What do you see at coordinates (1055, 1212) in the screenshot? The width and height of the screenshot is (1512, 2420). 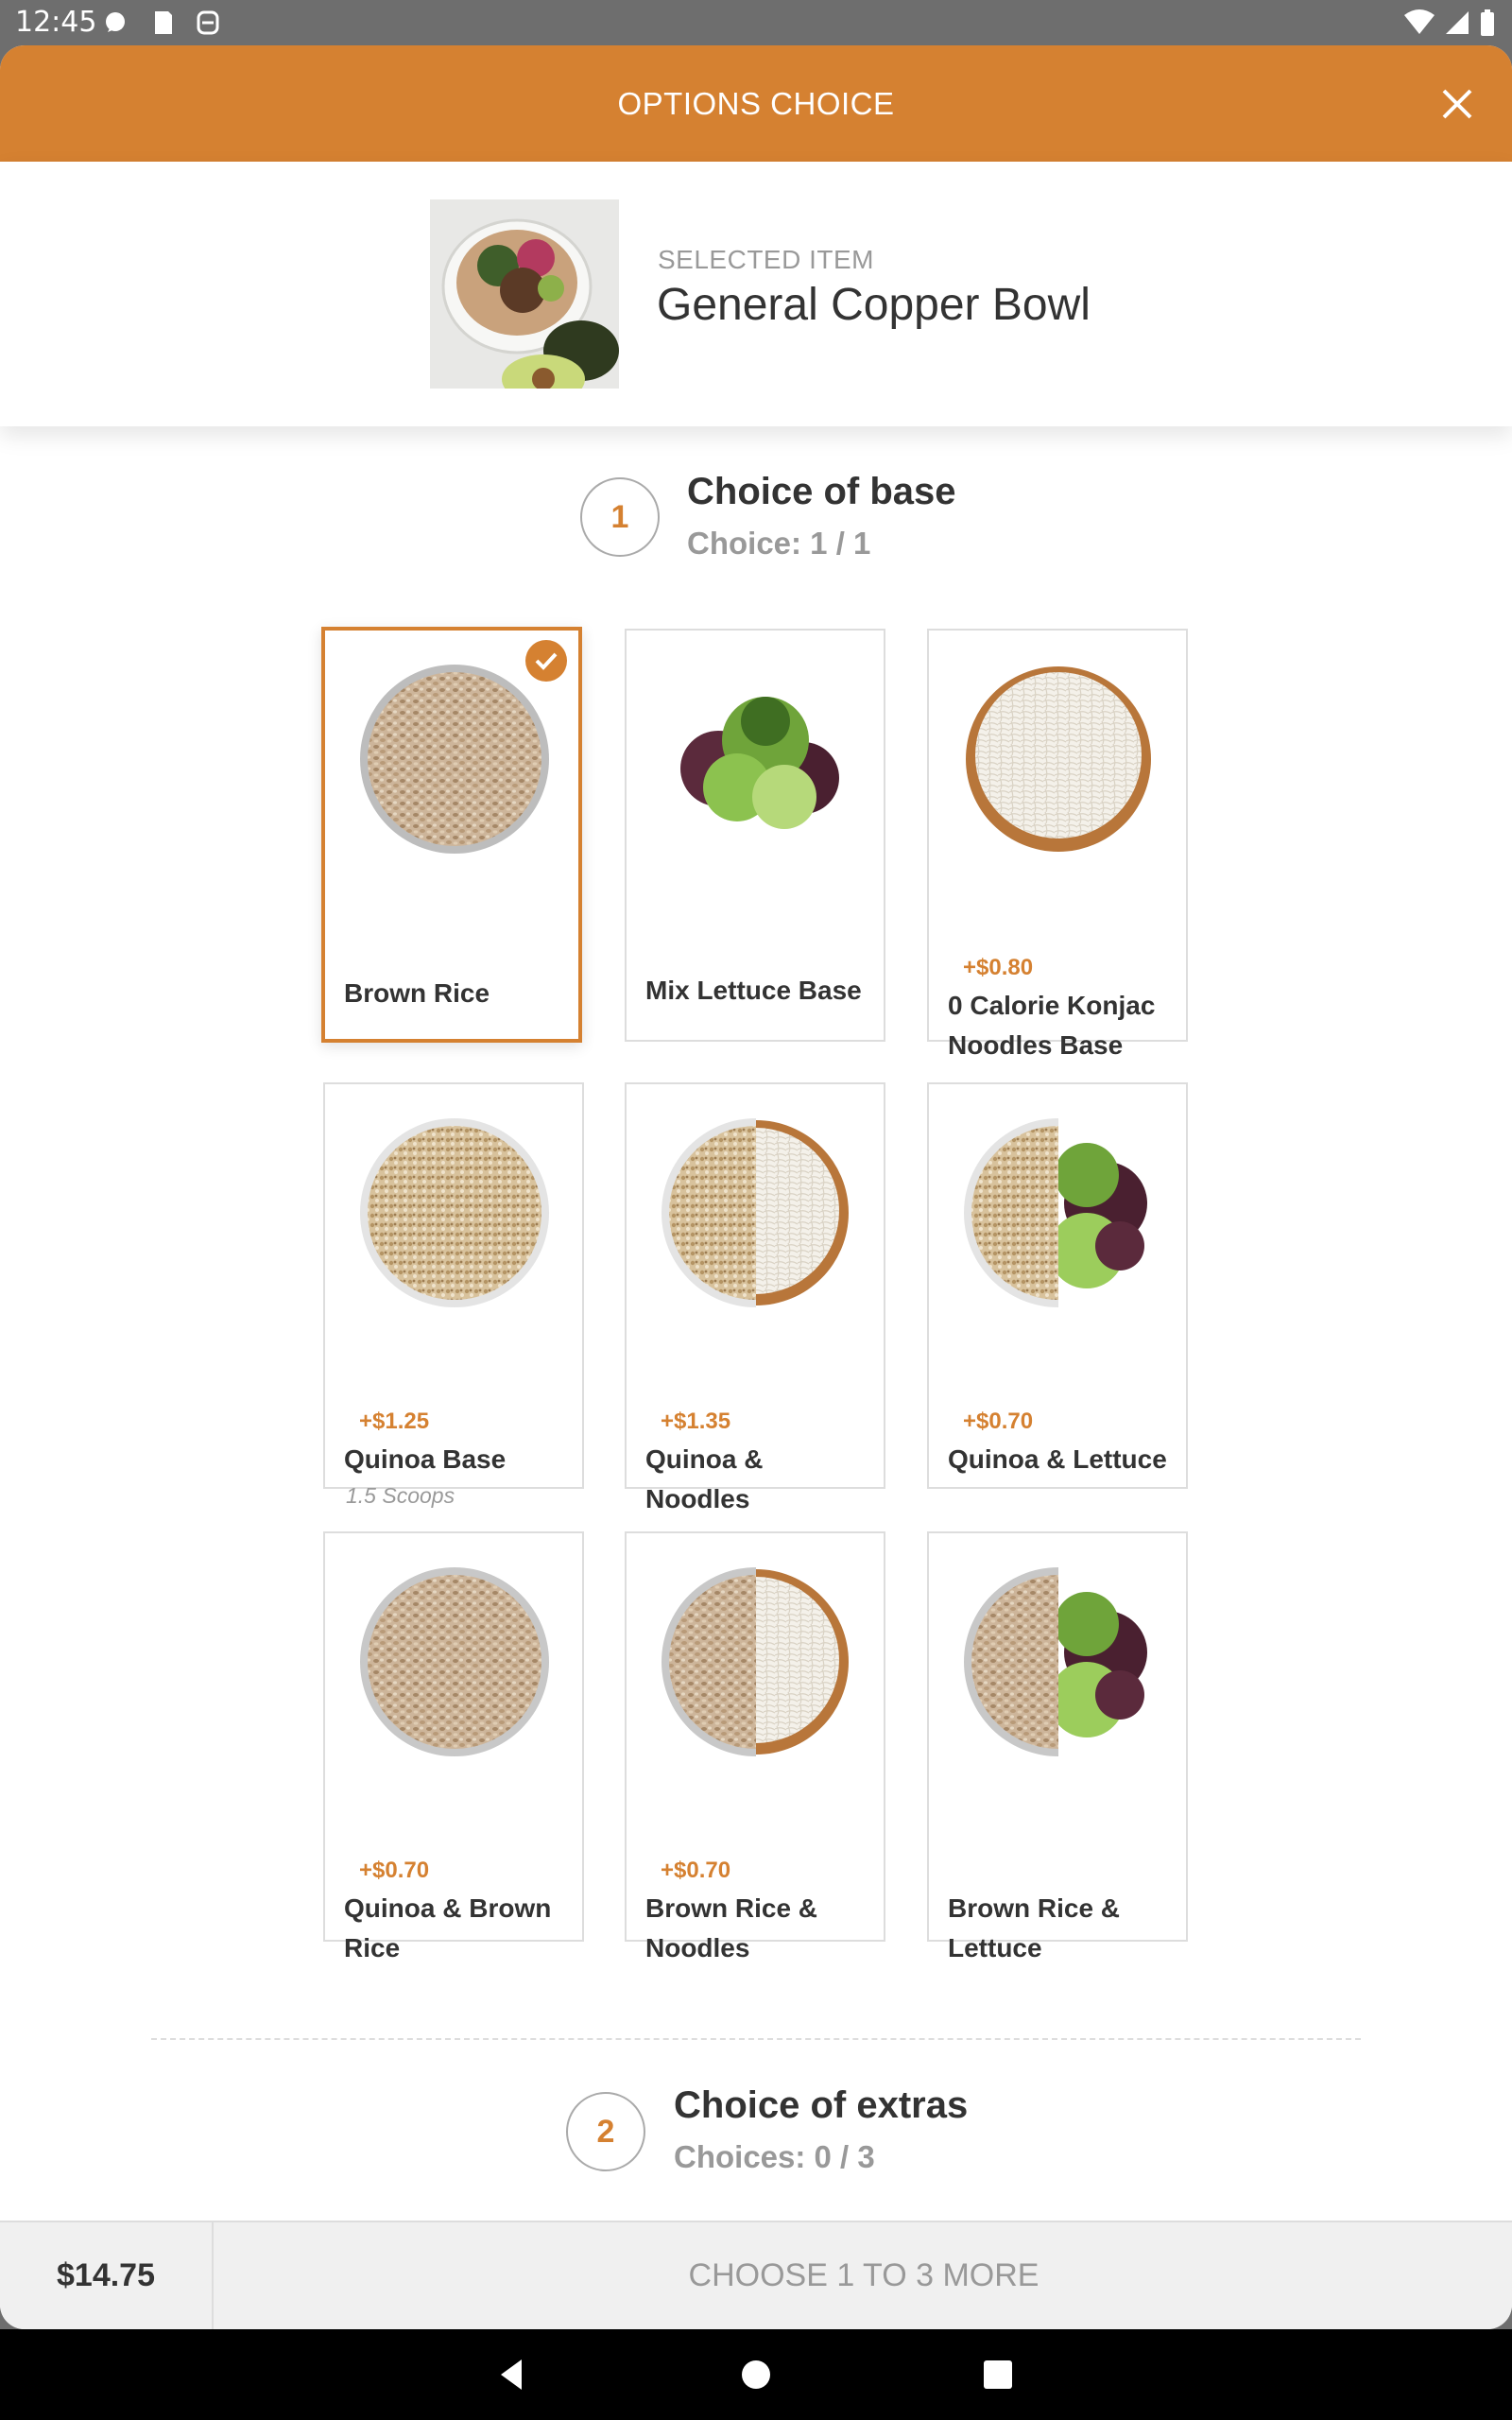 I see `quinoa-lettuce-bowl-image` at bounding box center [1055, 1212].